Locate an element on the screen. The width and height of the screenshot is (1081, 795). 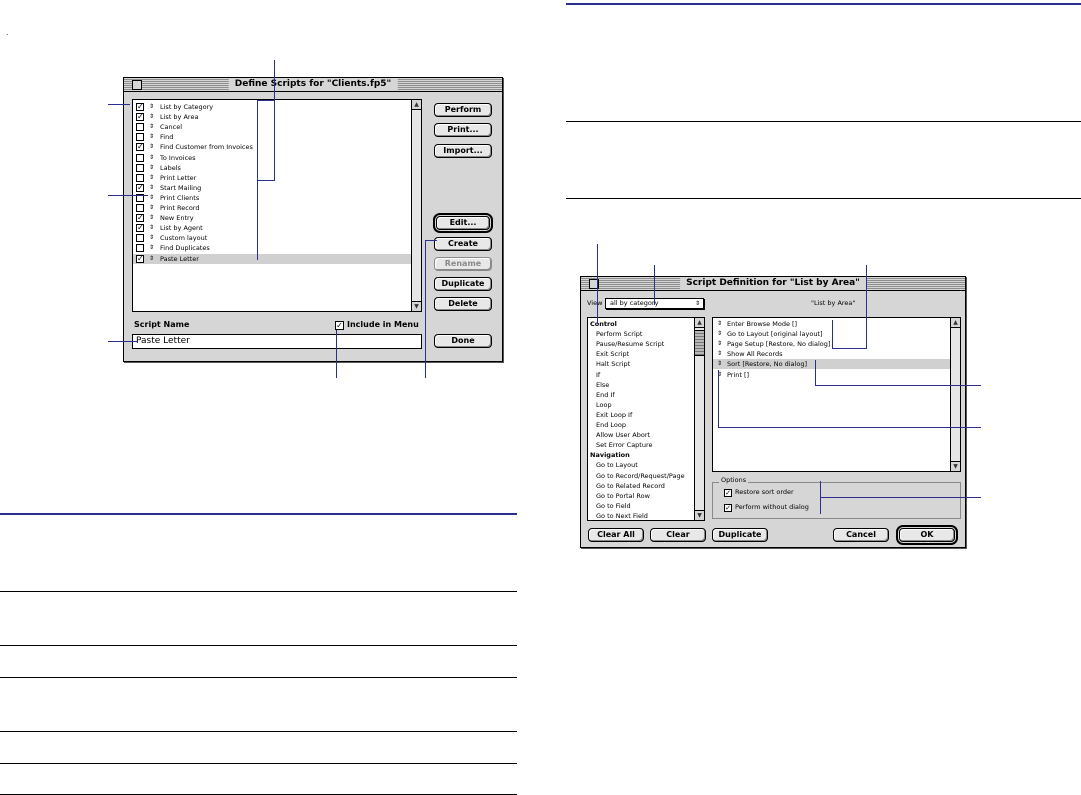
step-category-item: Go to Field is located at coordinates (613, 506).